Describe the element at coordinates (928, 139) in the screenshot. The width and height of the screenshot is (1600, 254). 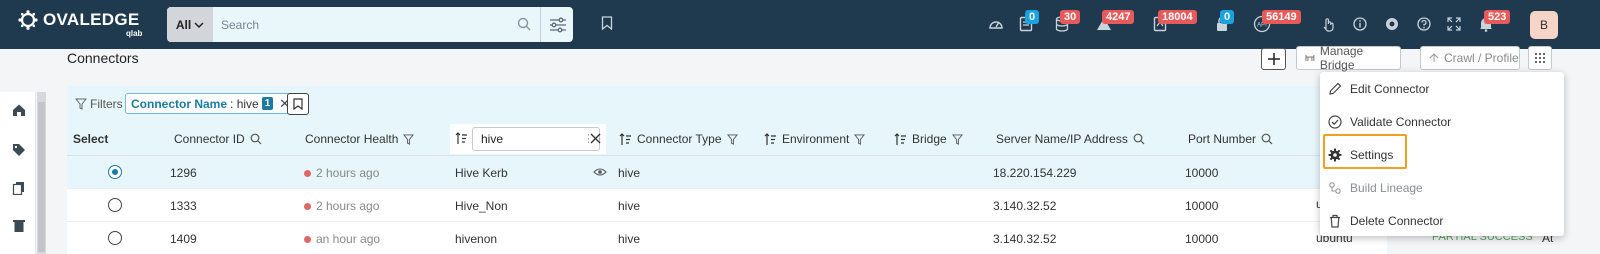
I see `column-header-bridge: Bridge` at that location.